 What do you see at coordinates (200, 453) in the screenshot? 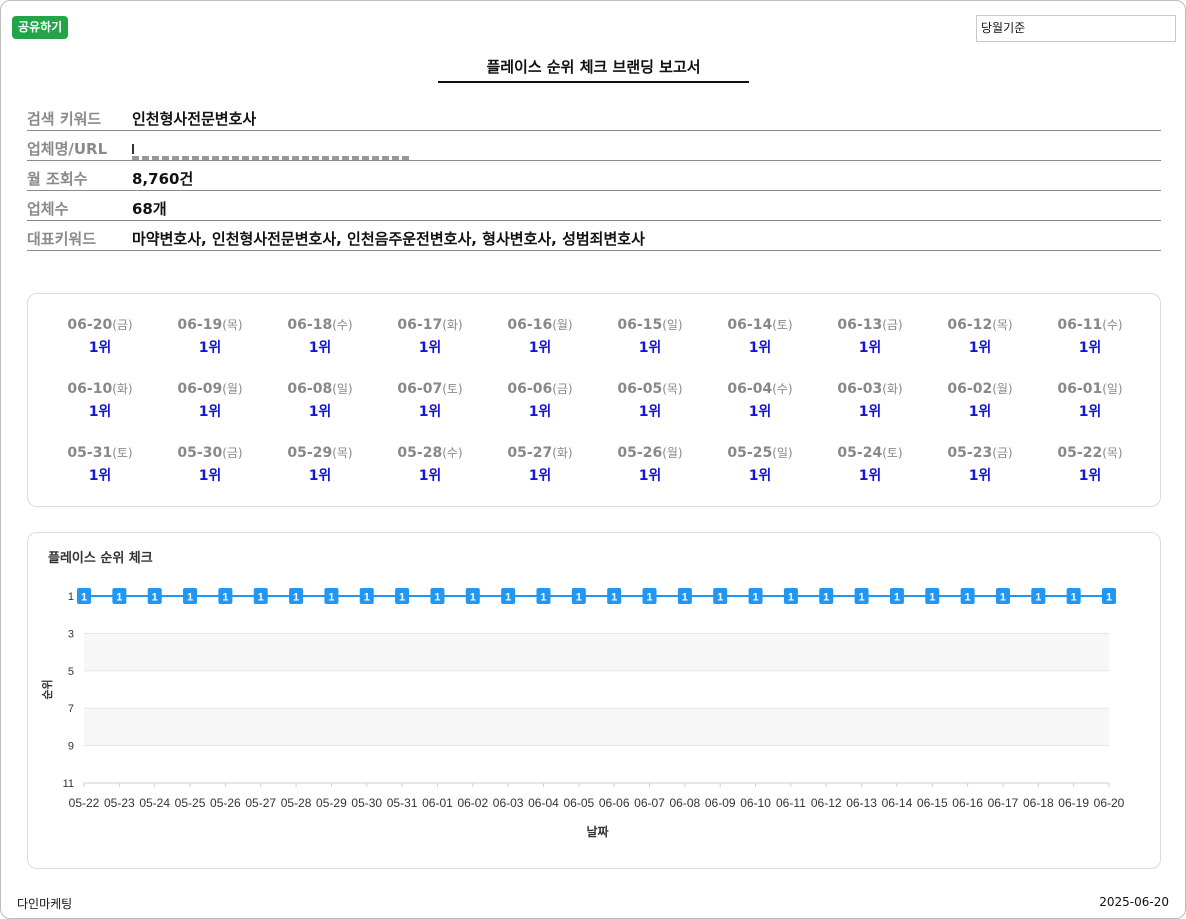
I see `rank-date-text: 05-30` at bounding box center [200, 453].